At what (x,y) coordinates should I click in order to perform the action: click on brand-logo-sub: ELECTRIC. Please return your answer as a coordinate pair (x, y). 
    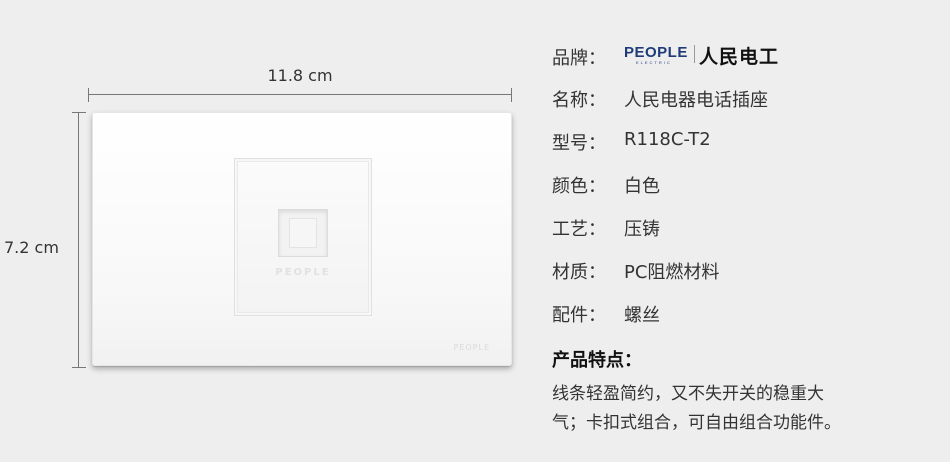
    Looking at the image, I should click on (654, 62).